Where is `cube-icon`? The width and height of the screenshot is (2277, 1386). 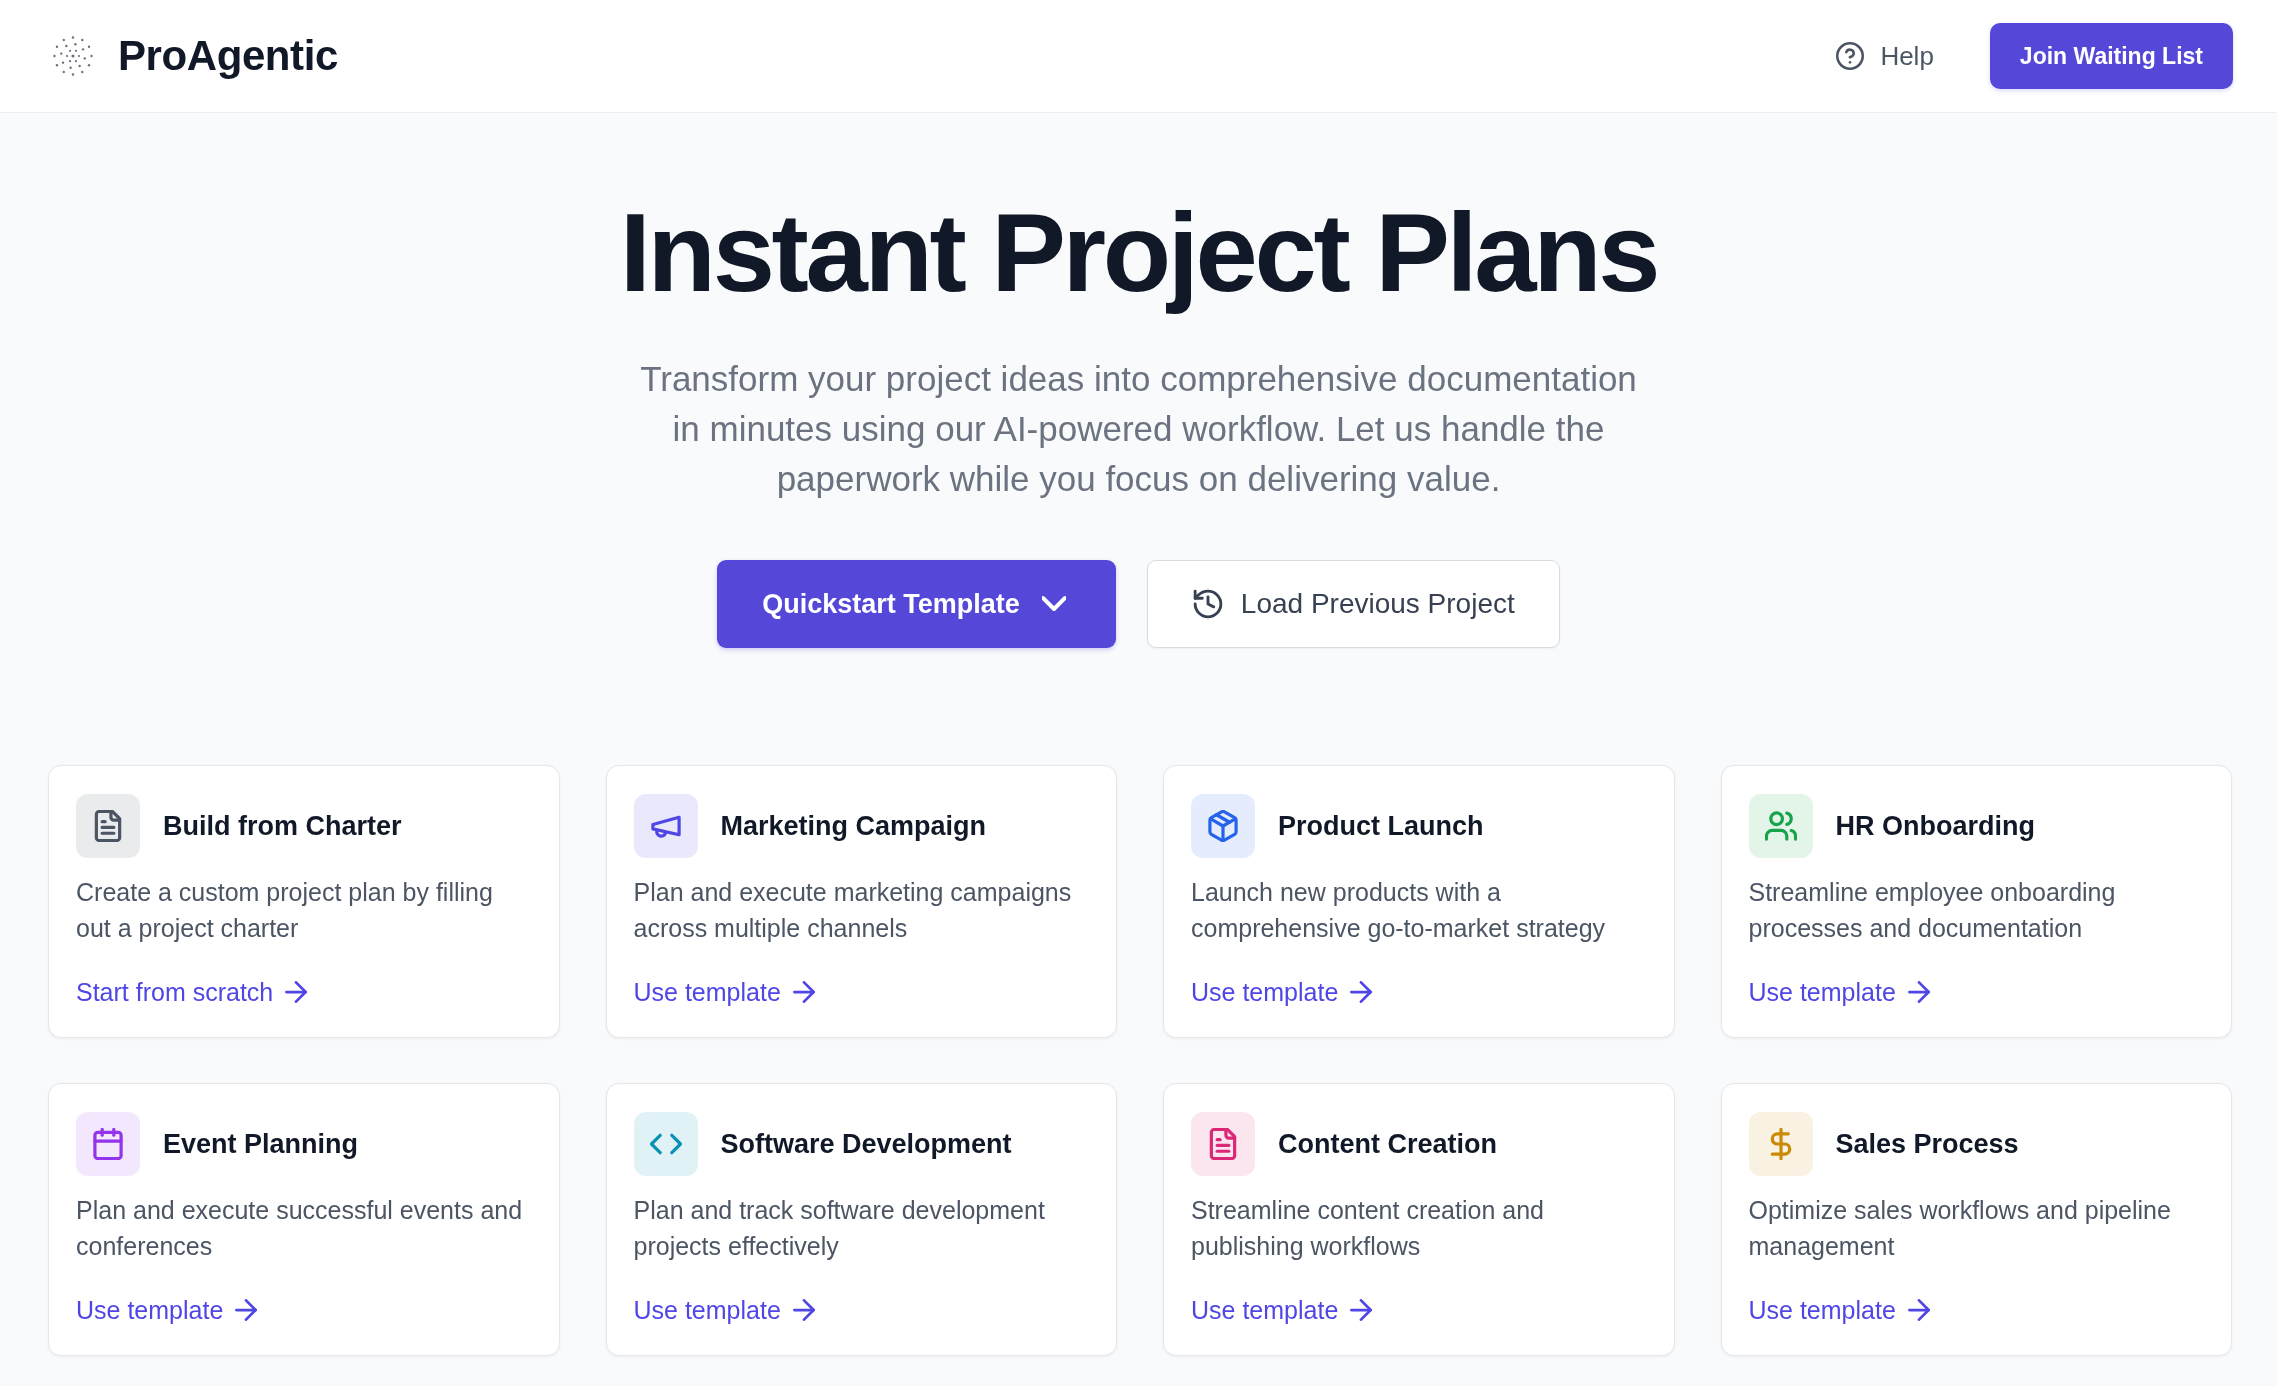 cube-icon is located at coordinates (1223, 826).